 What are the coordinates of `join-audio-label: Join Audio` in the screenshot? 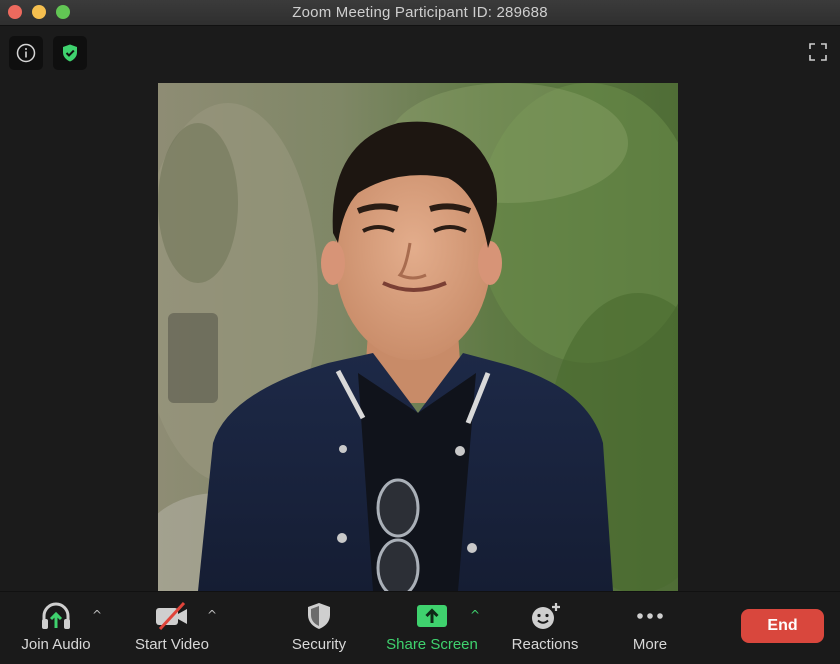 It's located at (56, 644).